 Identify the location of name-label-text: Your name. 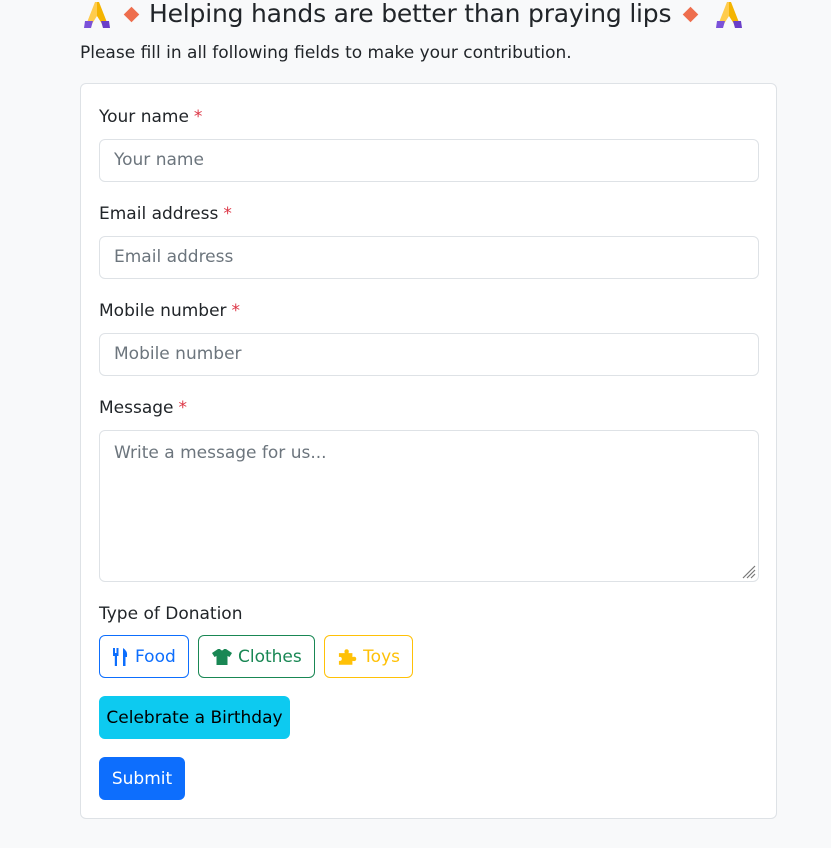
(144, 117).